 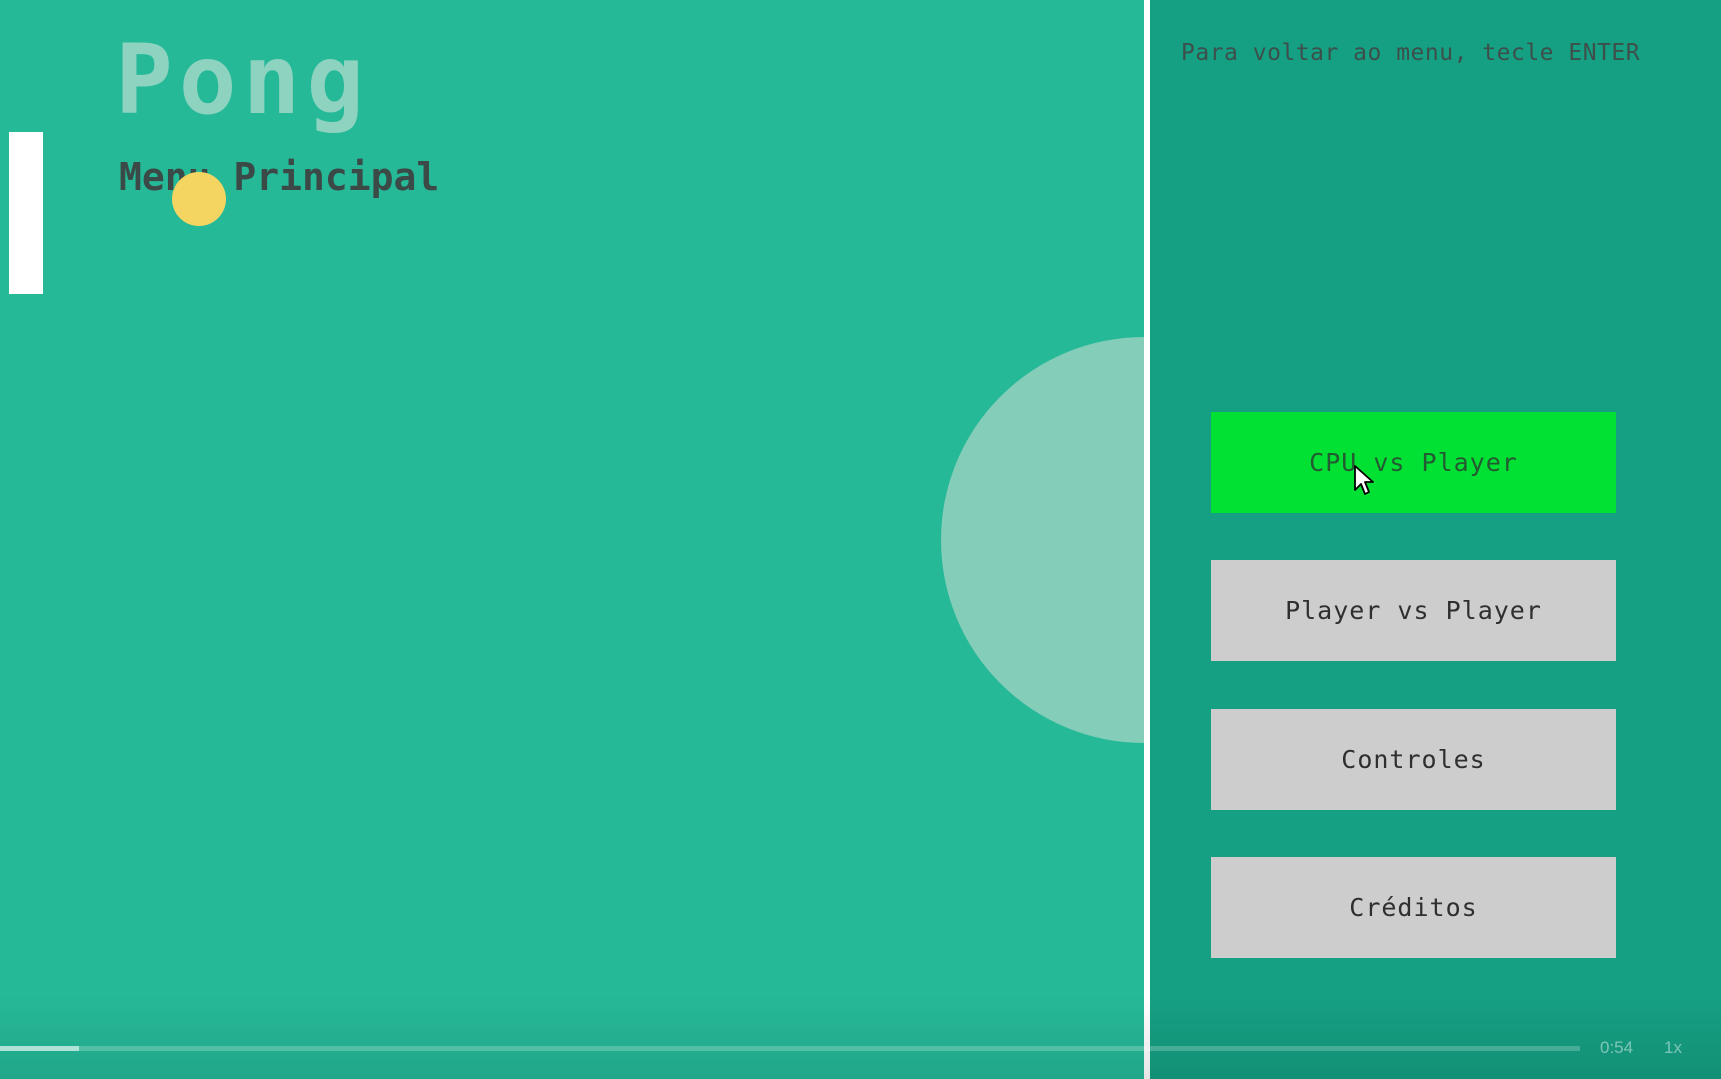 What do you see at coordinates (279, 177) in the screenshot?
I see `menu-subtitle: Menu Principal` at bounding box center [279, 177].